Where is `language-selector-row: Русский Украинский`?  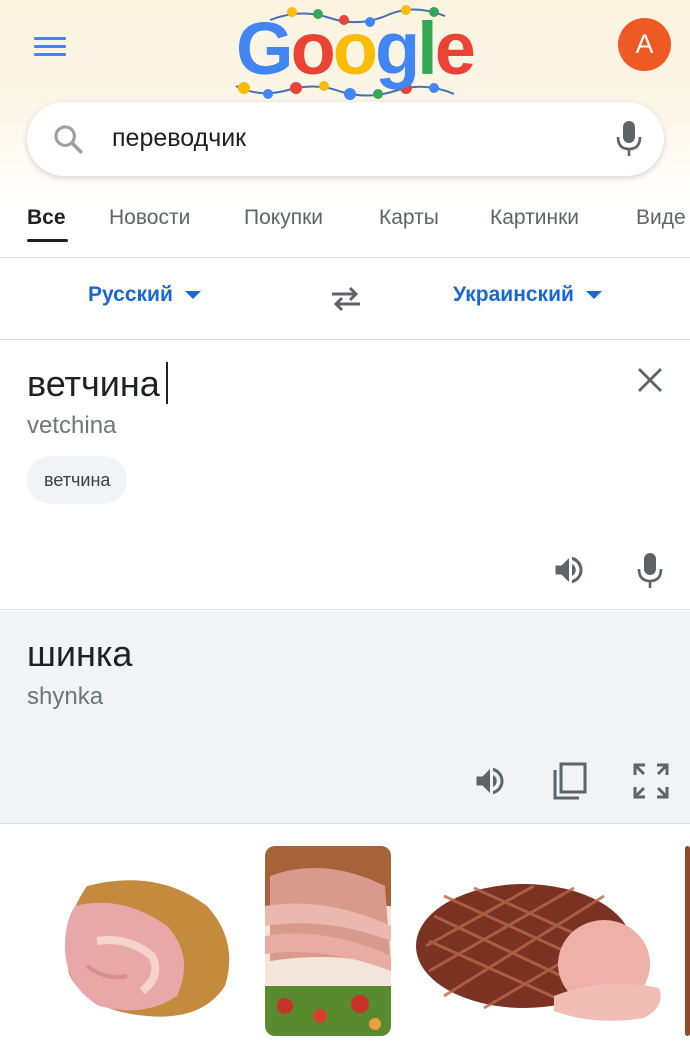
language-selector-row: Русский Украинский is located at coordinates (345, 299).